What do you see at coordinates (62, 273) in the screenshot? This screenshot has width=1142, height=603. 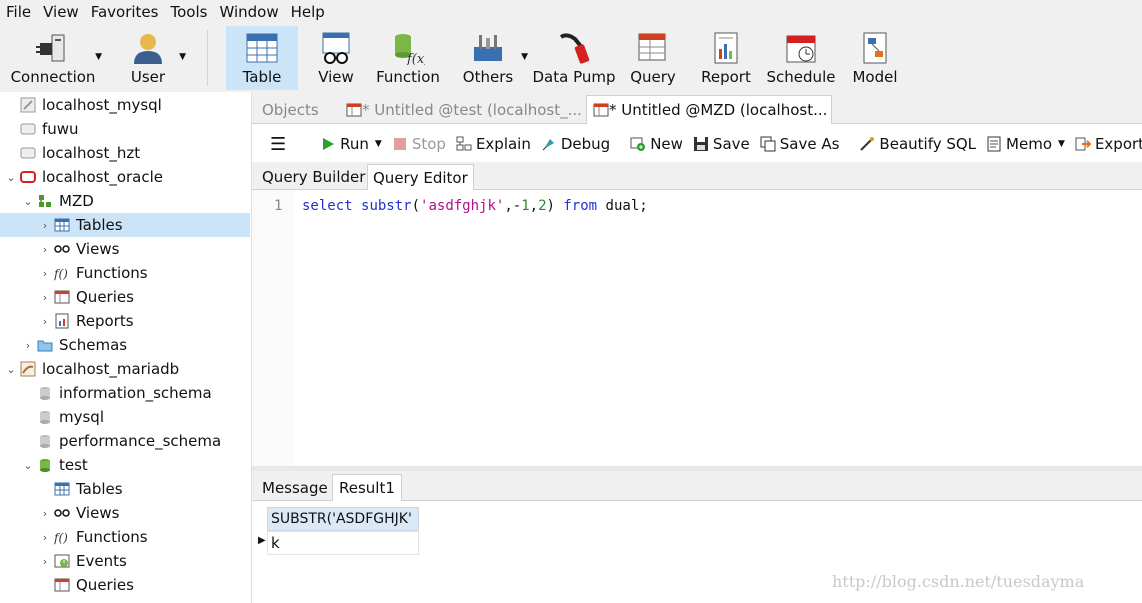 I see `function-icon: f()` at bounding box center [62, 273].